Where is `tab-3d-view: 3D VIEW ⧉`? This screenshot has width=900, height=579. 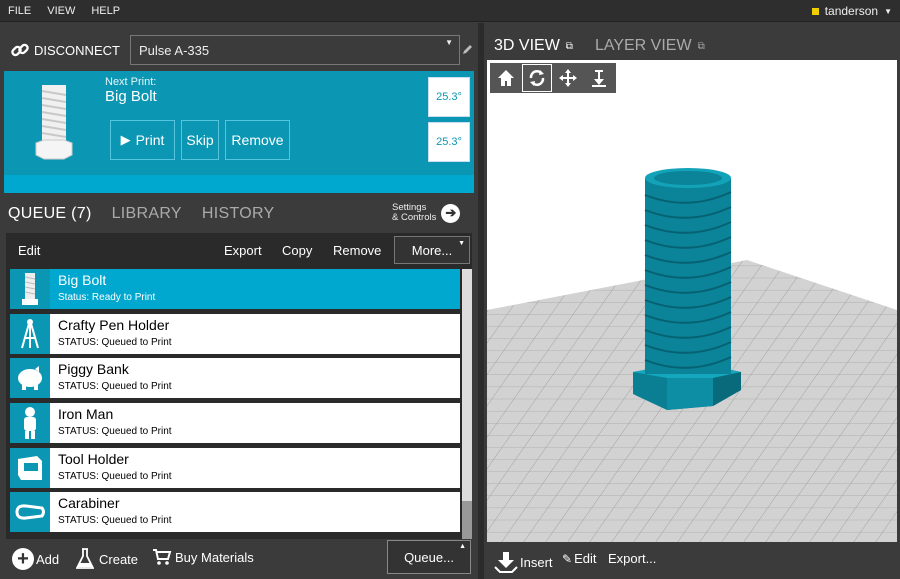 tab-3d-view: 3D VIEW ⧉ is located at coordinates (533, 46).